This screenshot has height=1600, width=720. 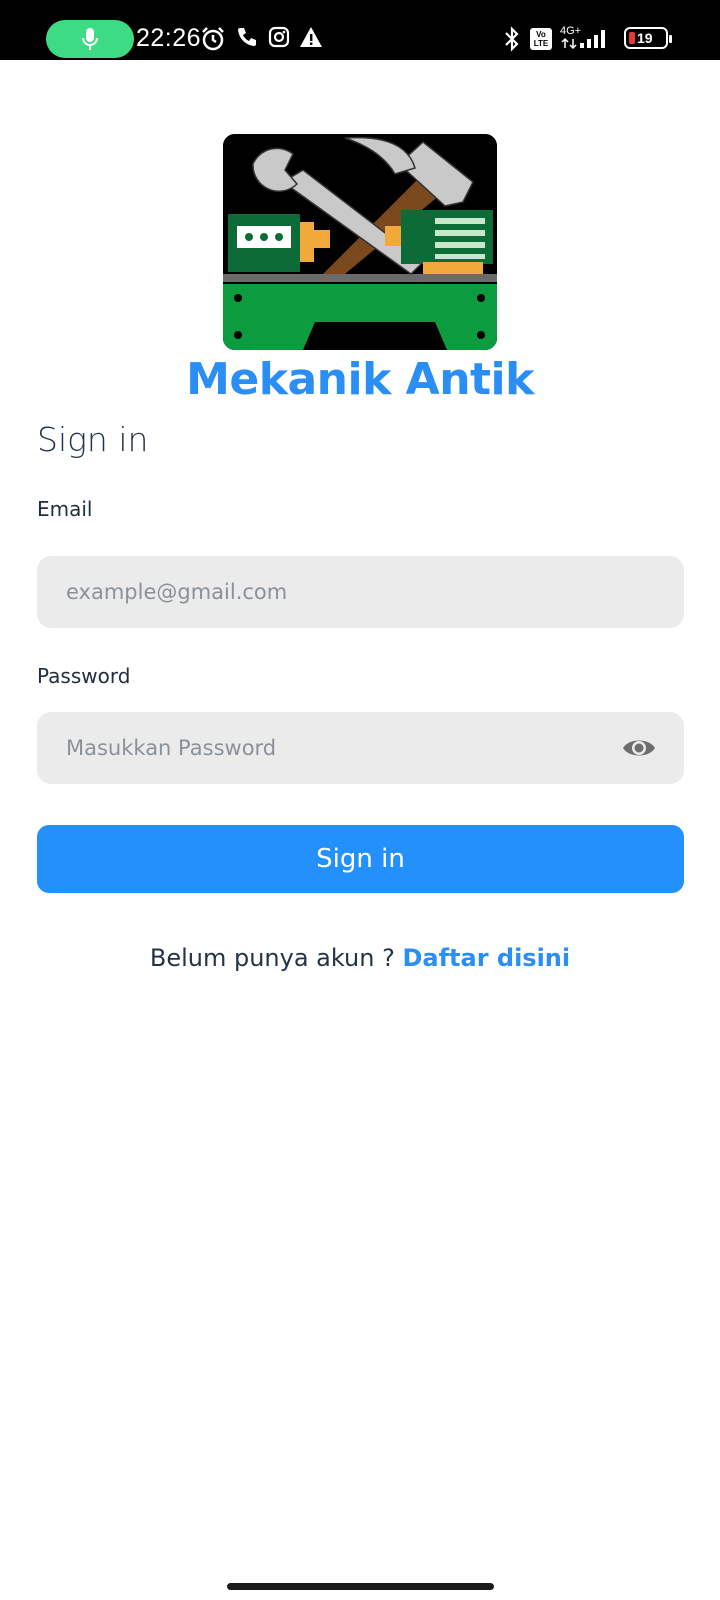 I want to click on password-label: Password, so click(x=84, y=676).